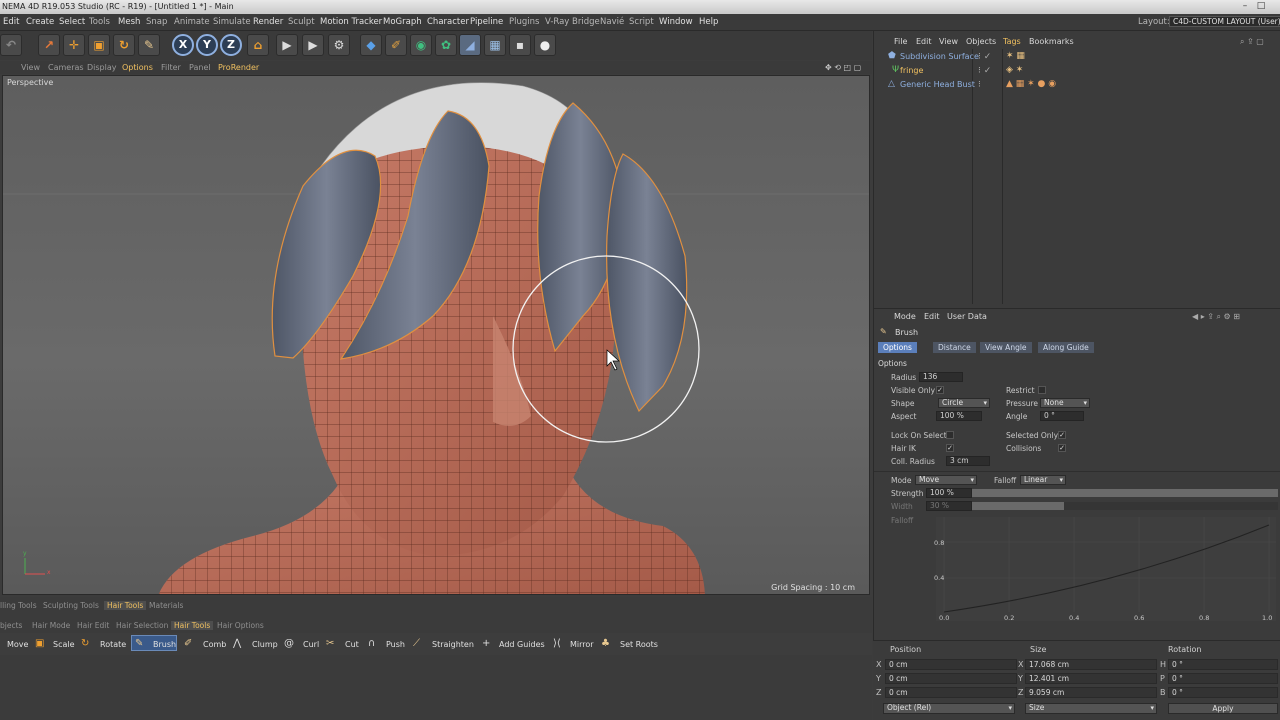  Describe the element at coordinates (954, 347) in the screenshot. I see `tab-distance: Distance` at that location.